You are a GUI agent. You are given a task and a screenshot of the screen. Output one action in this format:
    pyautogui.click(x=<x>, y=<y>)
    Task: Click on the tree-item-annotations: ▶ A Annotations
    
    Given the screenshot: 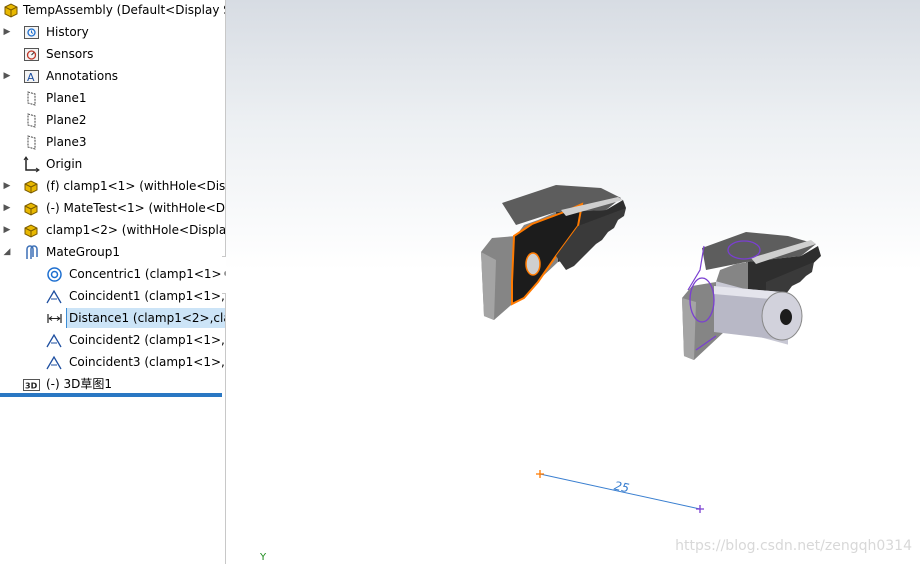 What is the action you would take?
    pyautogui.click(x=112, y=76)
    